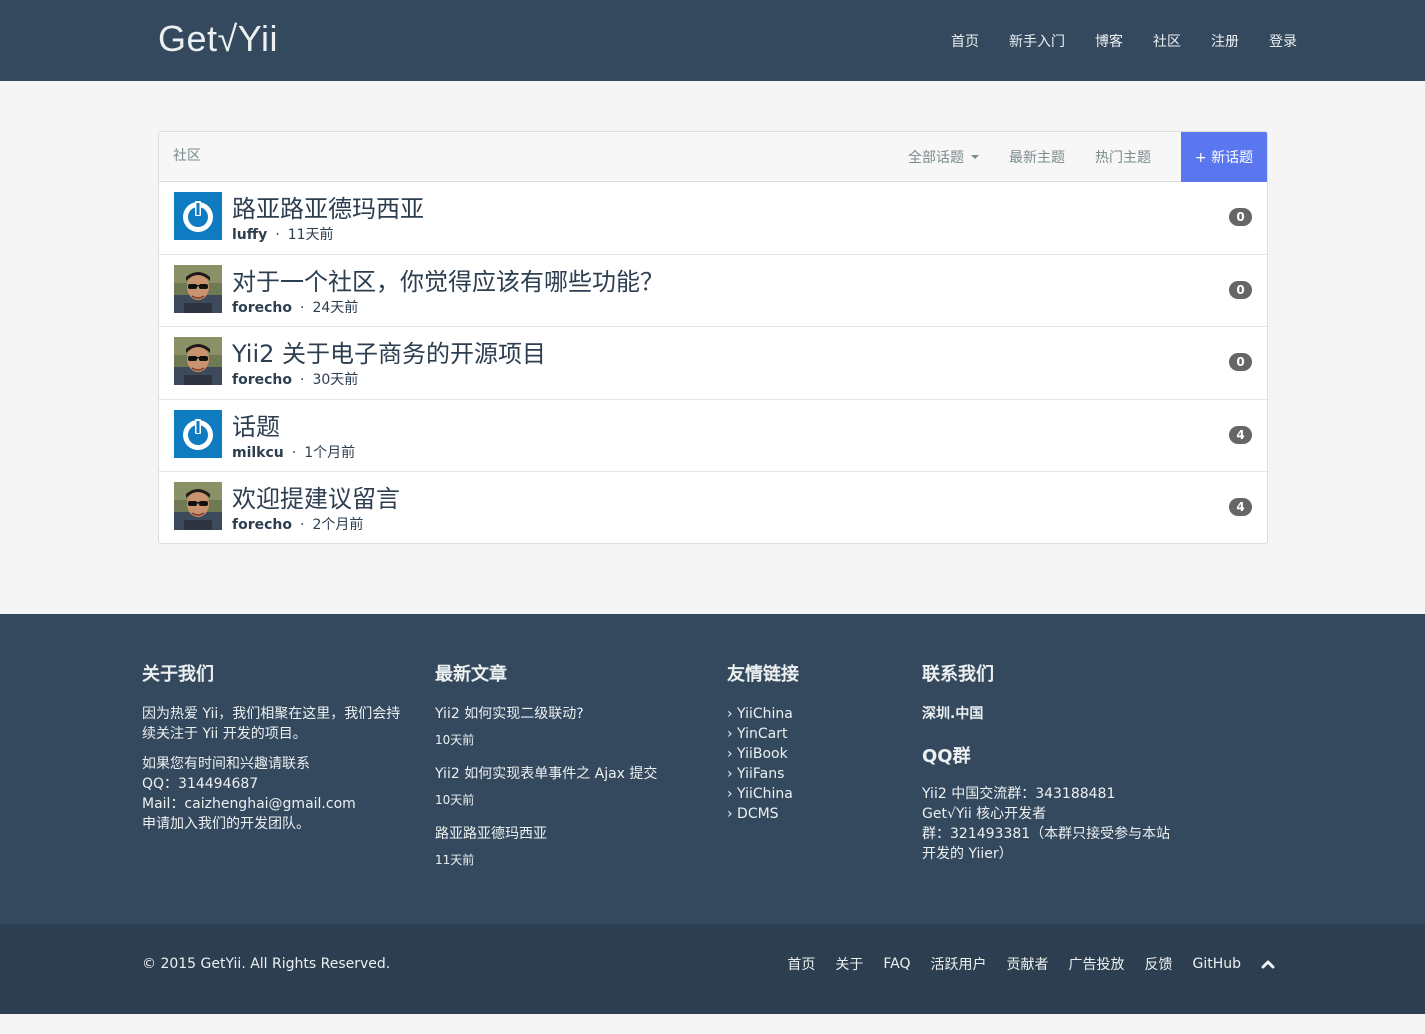  Describe the element at coordinates (565, 714) in the screenshot. I see `article-link: Yii2 如何实现二级联动?` at that location.